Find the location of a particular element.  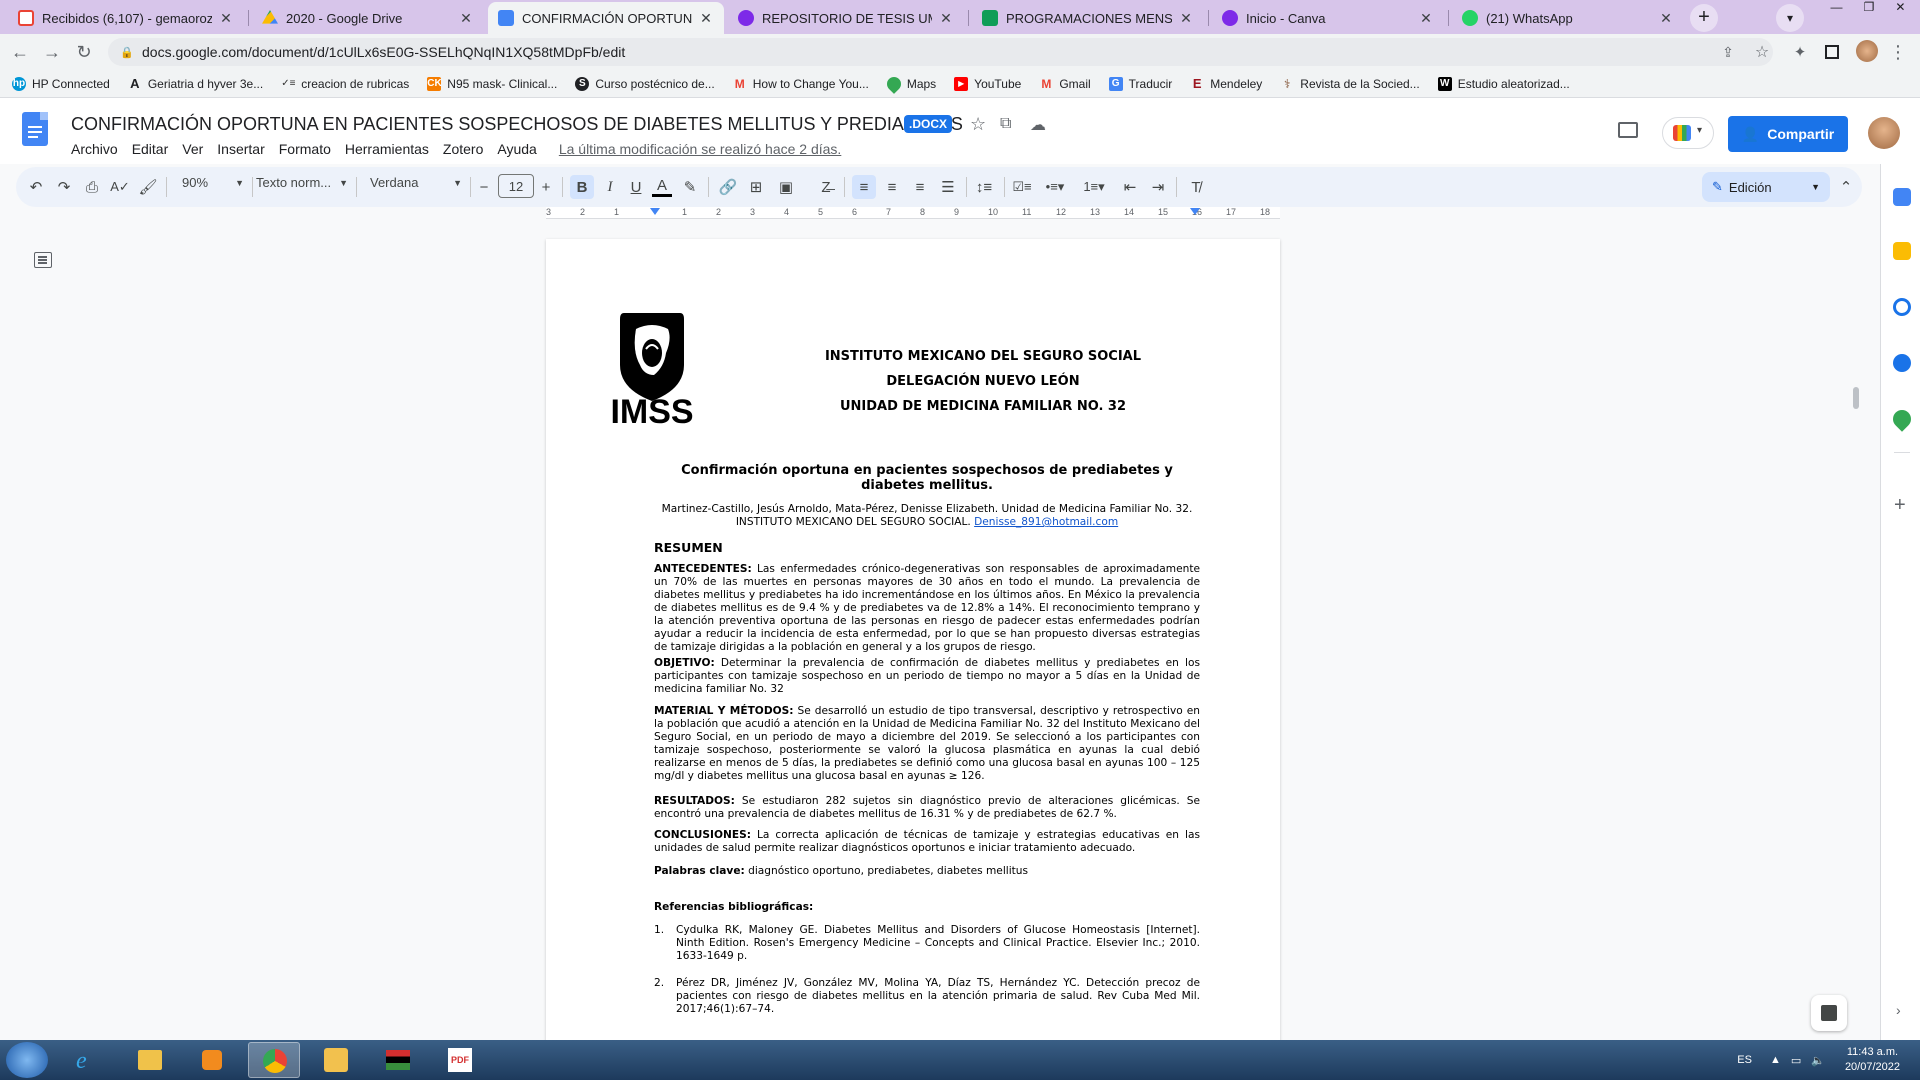

clear-formatting-icon: T̸ is located at coordinates (1196, 187).